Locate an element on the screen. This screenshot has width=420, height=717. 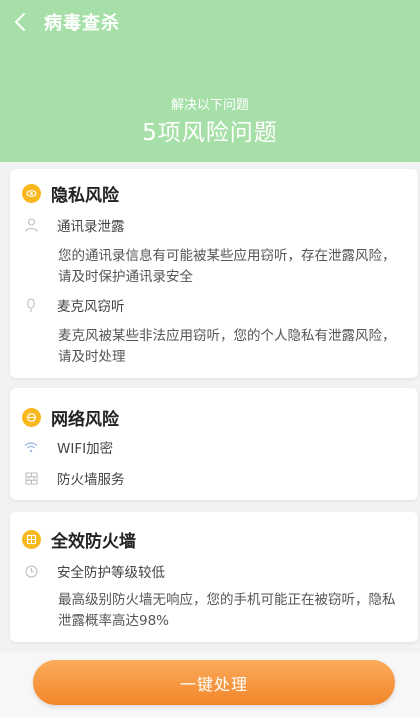
list-item-protection-level: 安全防护等级较低 is located at coordinates (94, 571).